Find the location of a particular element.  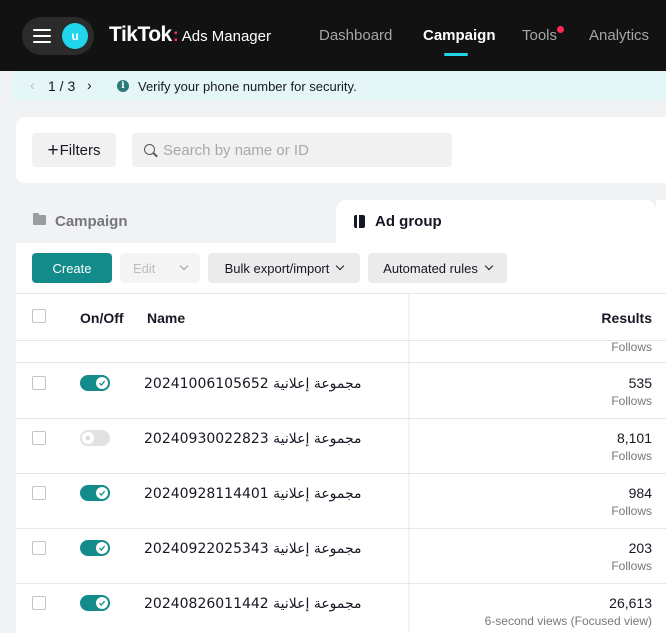

result-label: 6-second views (Focused view) is located at coordinates (568, 621).